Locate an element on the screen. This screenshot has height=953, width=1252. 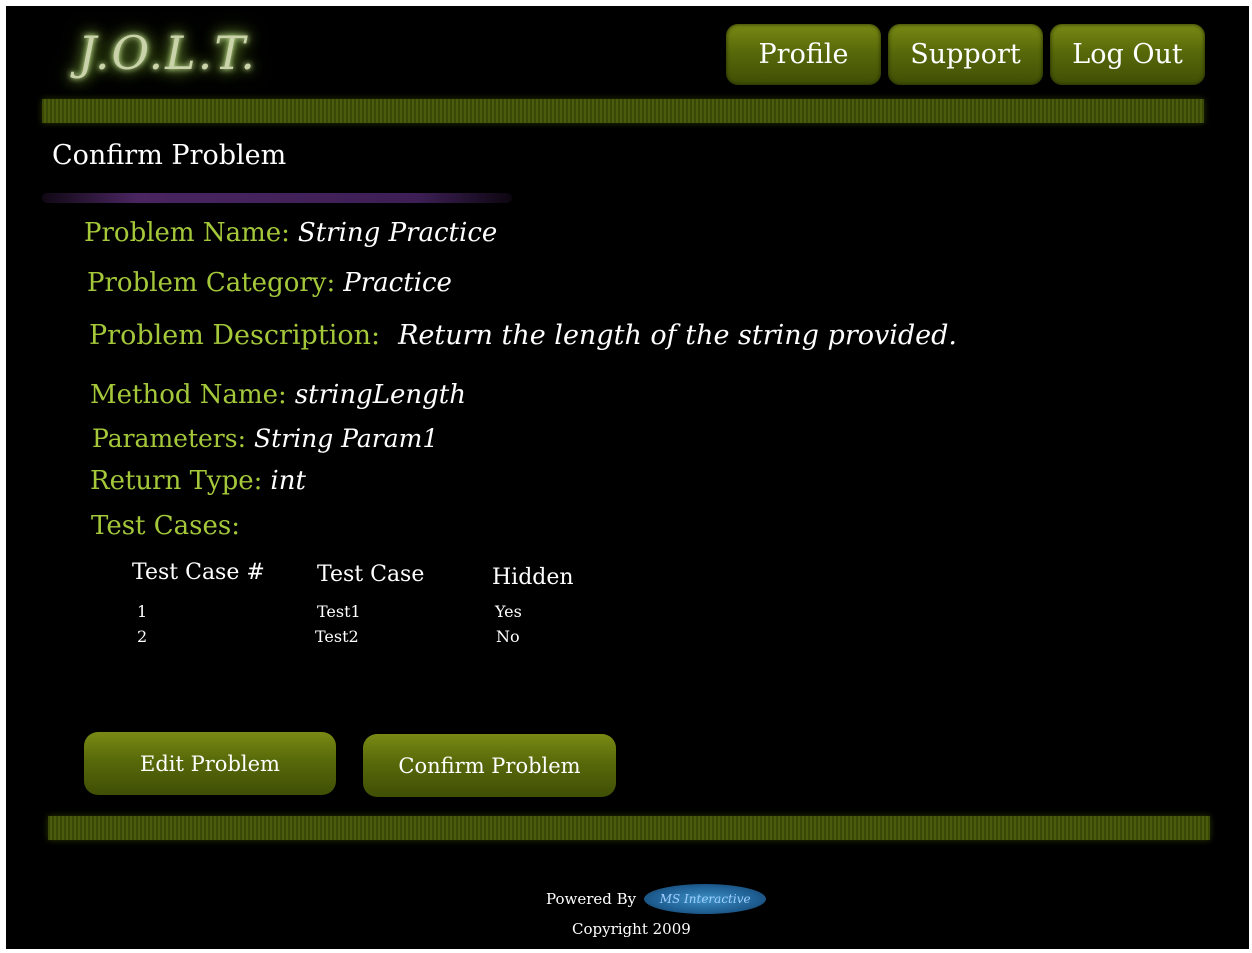
problem-name-label: Problem Name: is located at coordinates (187, 233).